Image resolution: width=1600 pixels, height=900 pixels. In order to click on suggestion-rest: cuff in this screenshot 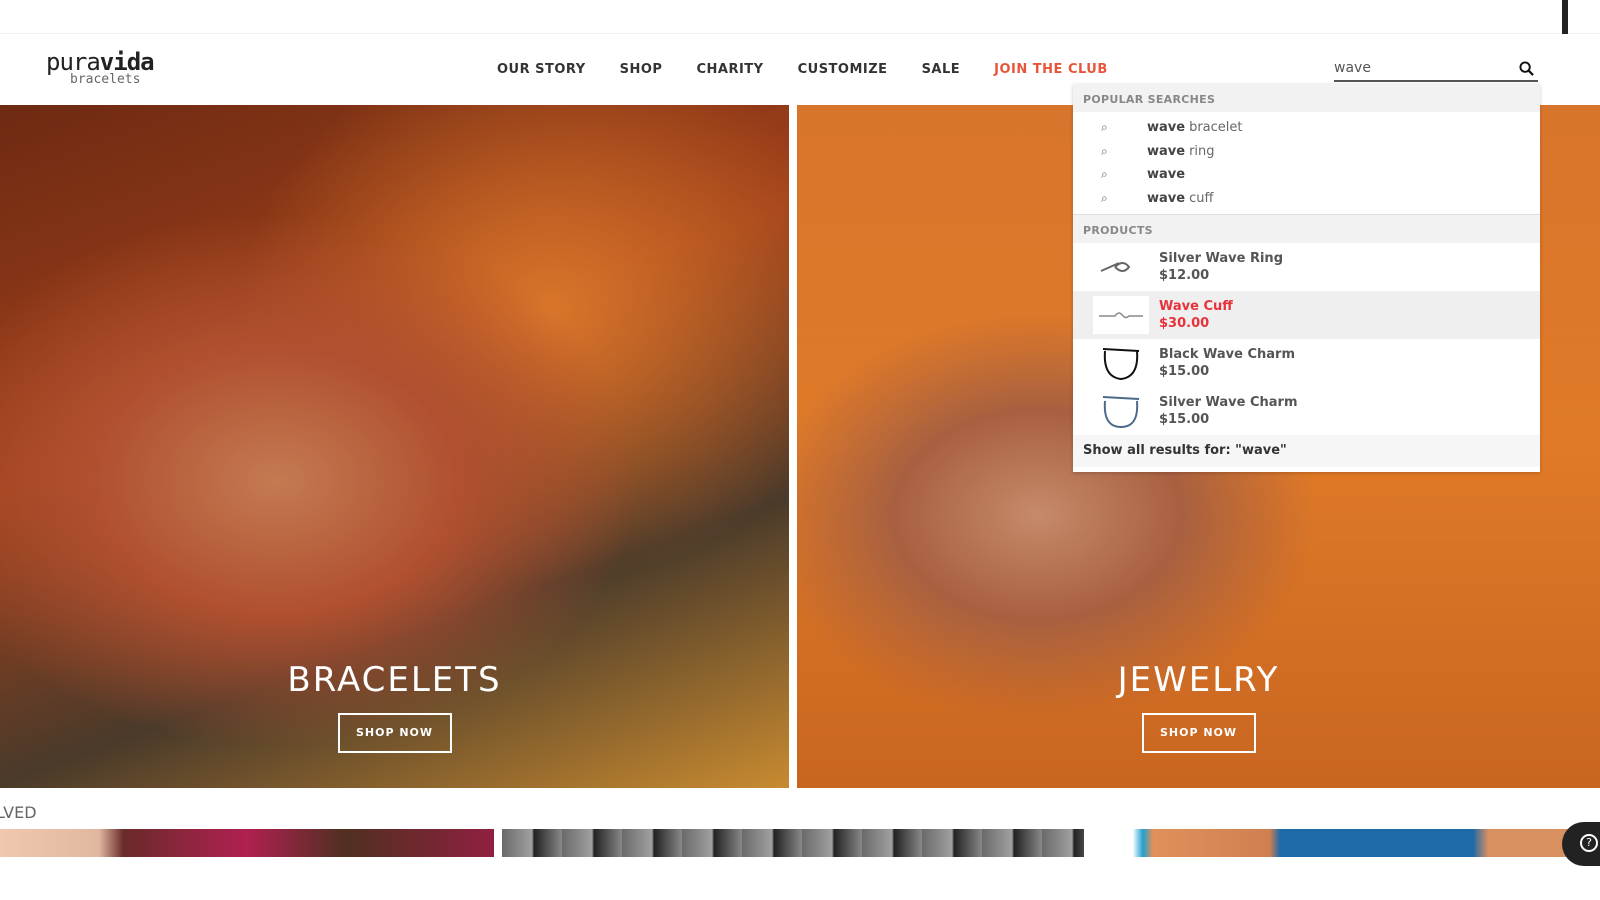, I will do `click(1201, 198)`.